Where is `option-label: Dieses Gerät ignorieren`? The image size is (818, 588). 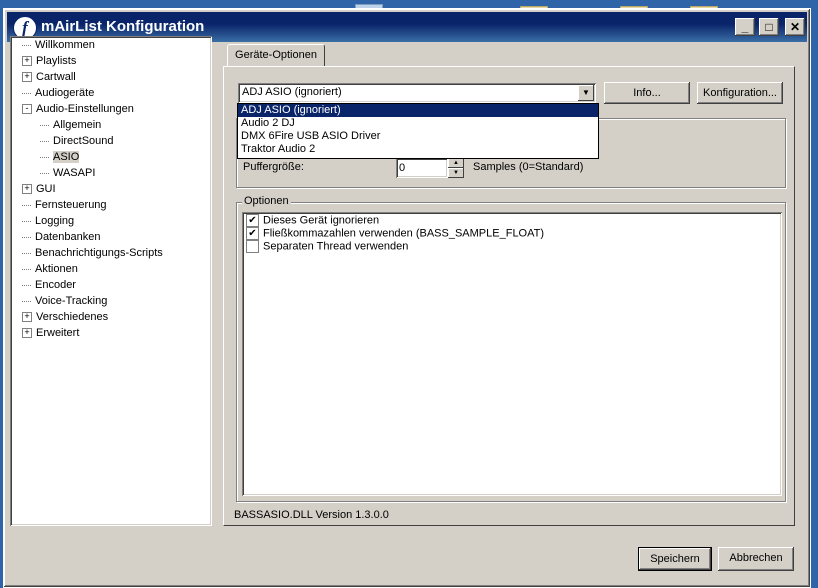
option-label: Dieses Gerät ignorieren is located at coordinates (321, 220).